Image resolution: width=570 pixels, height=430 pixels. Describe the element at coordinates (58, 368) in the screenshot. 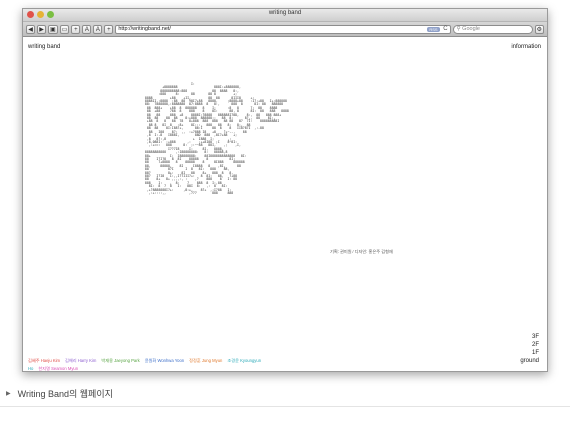

I see `member-link: 한지명 Seamon Myun` at that location.